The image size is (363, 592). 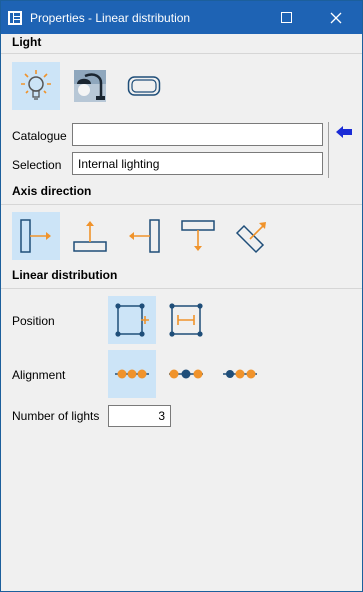 What do you see at coordinates (110, 18) in the screenshot?
I see `window-title: Properties - Linear distribution` at bounding box center [110, 18].